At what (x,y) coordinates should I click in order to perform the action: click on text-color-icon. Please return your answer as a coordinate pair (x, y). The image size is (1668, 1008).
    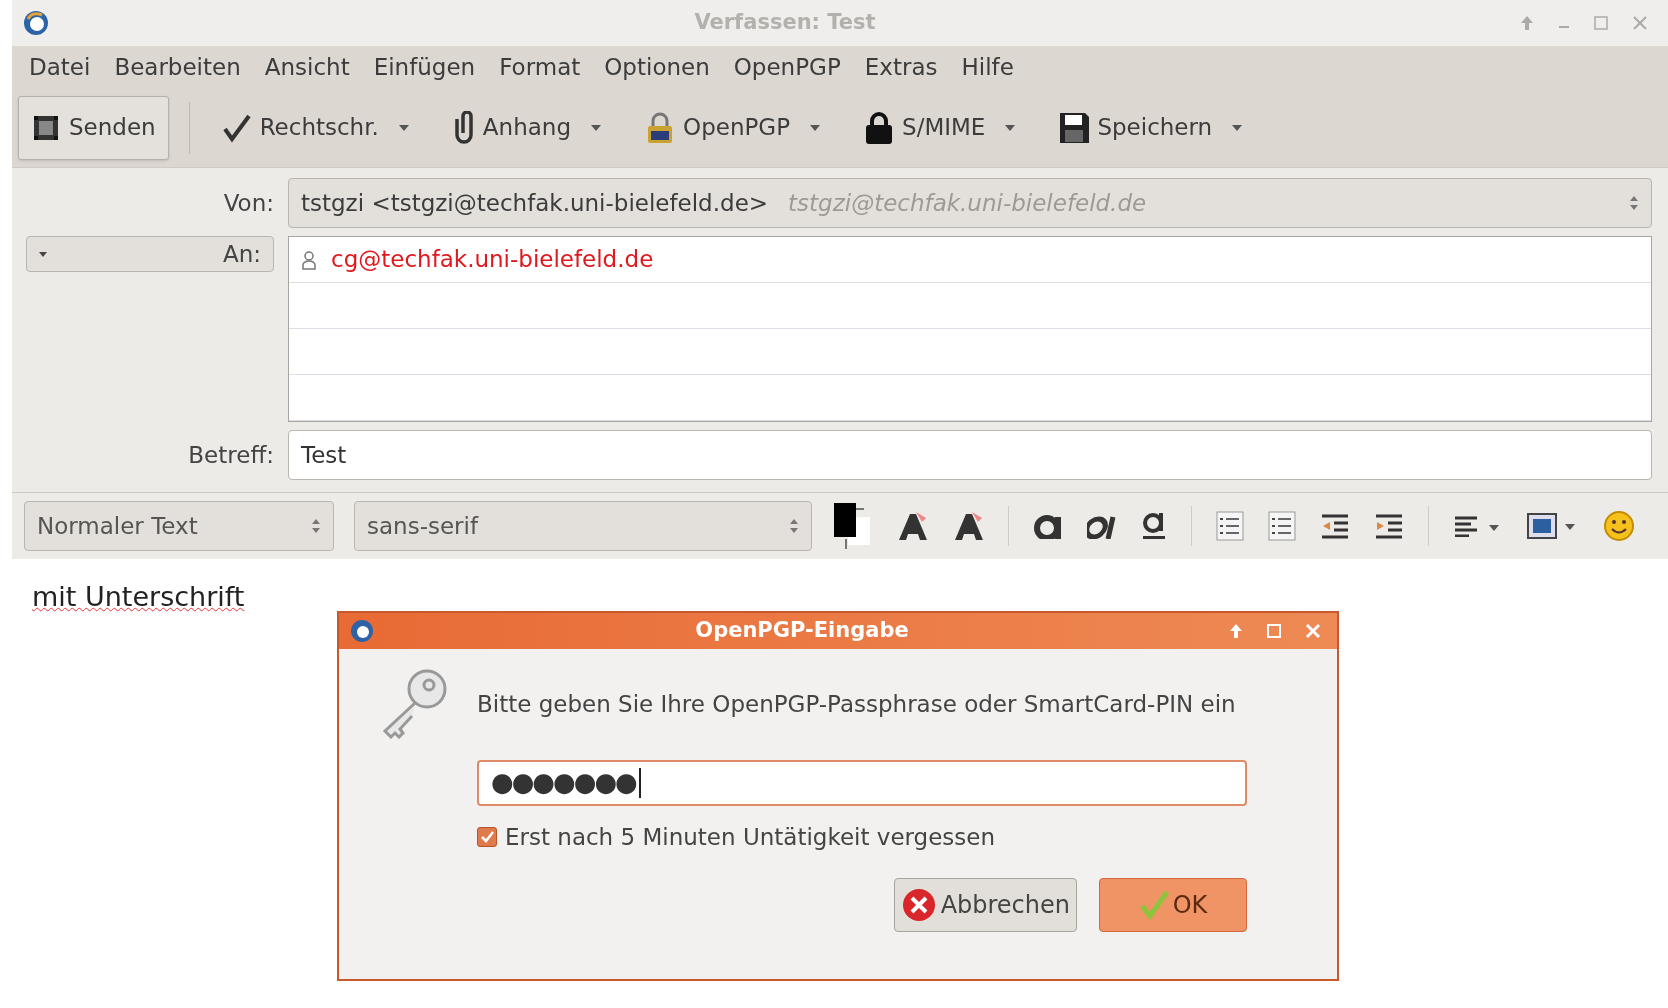
    Looking at the image, I should click on (852, 526).